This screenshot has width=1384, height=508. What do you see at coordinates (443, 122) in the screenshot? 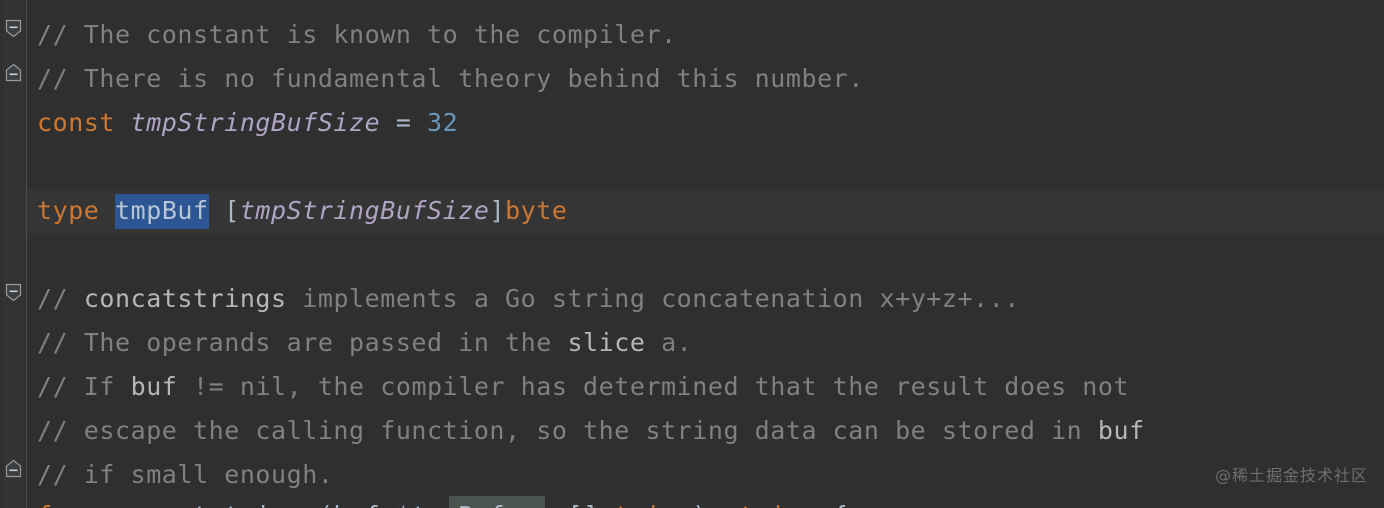
I see `code-token: 32` at bounding box center [443, 122].